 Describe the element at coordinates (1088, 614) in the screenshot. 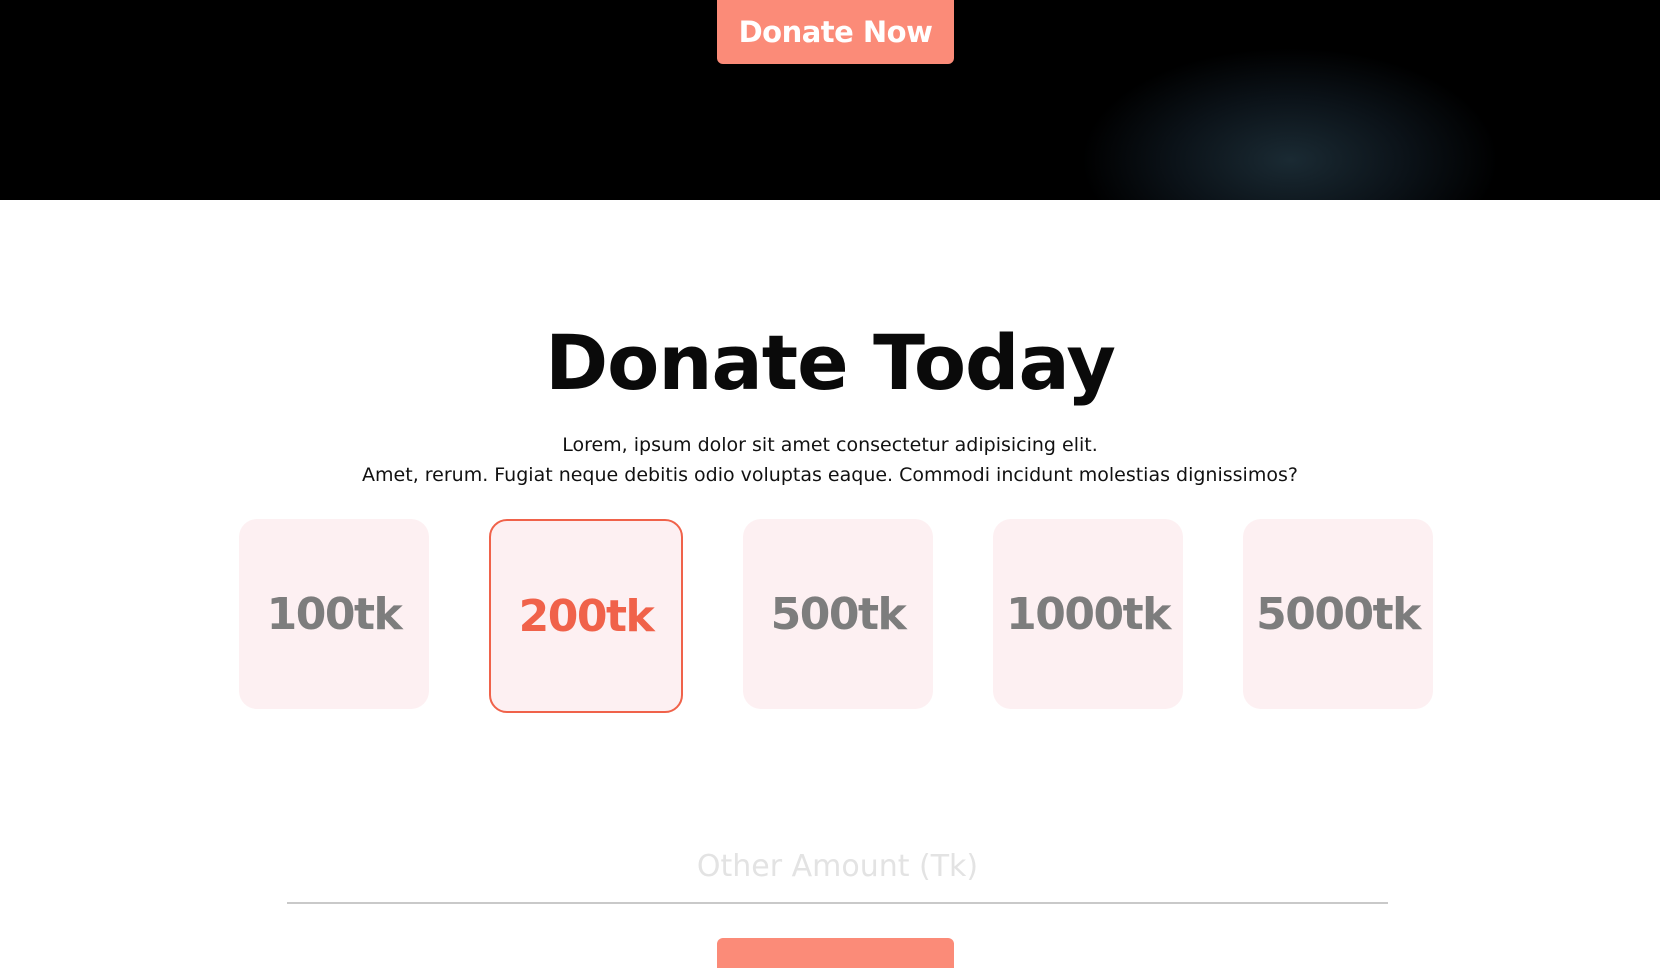

I see `amount-option-1000: 1000tk` at that location.